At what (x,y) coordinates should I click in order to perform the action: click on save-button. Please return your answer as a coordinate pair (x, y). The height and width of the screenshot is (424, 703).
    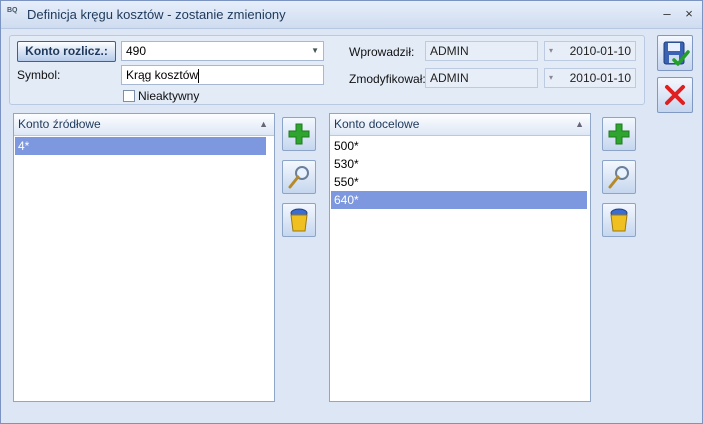
    Looking at the image, I should click on (675, 53).